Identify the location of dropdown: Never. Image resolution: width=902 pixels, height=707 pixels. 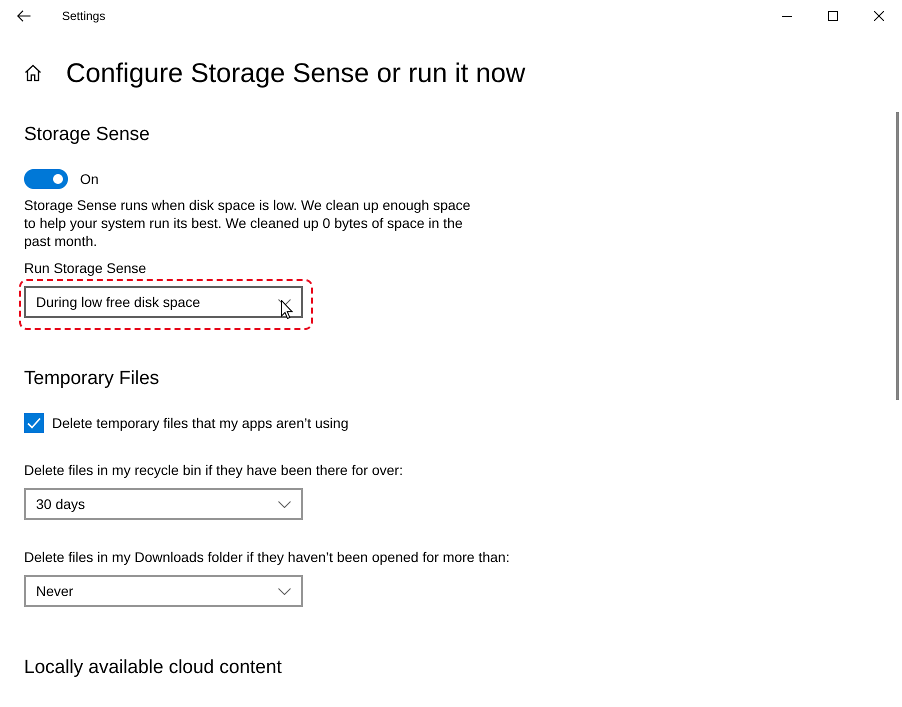
(163, 591).